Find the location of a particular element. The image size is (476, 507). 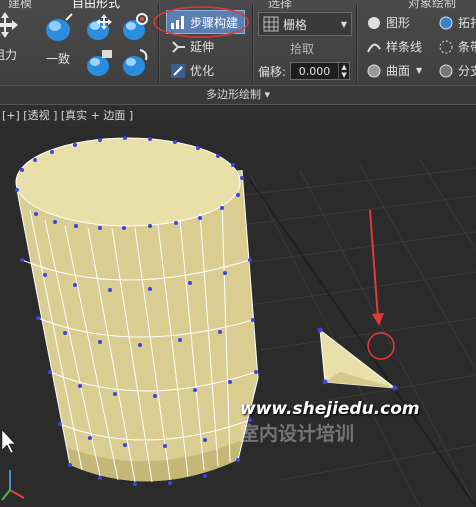

extend-label: 延伸 is located at coordinates (202, 47).